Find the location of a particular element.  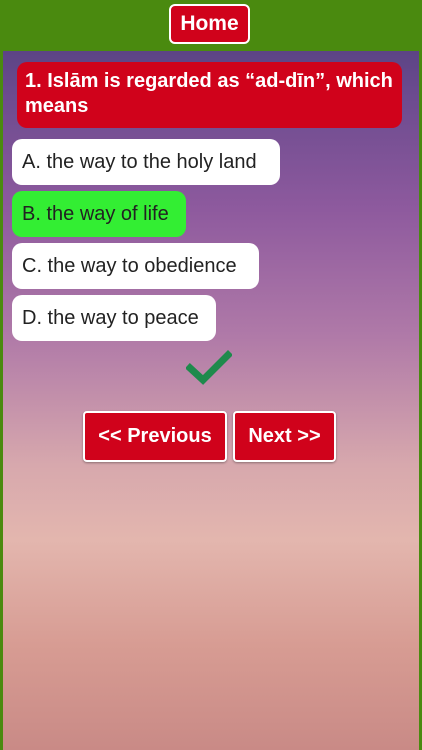

option-c: C. the way to obedience is located at coordinates (135, 266).